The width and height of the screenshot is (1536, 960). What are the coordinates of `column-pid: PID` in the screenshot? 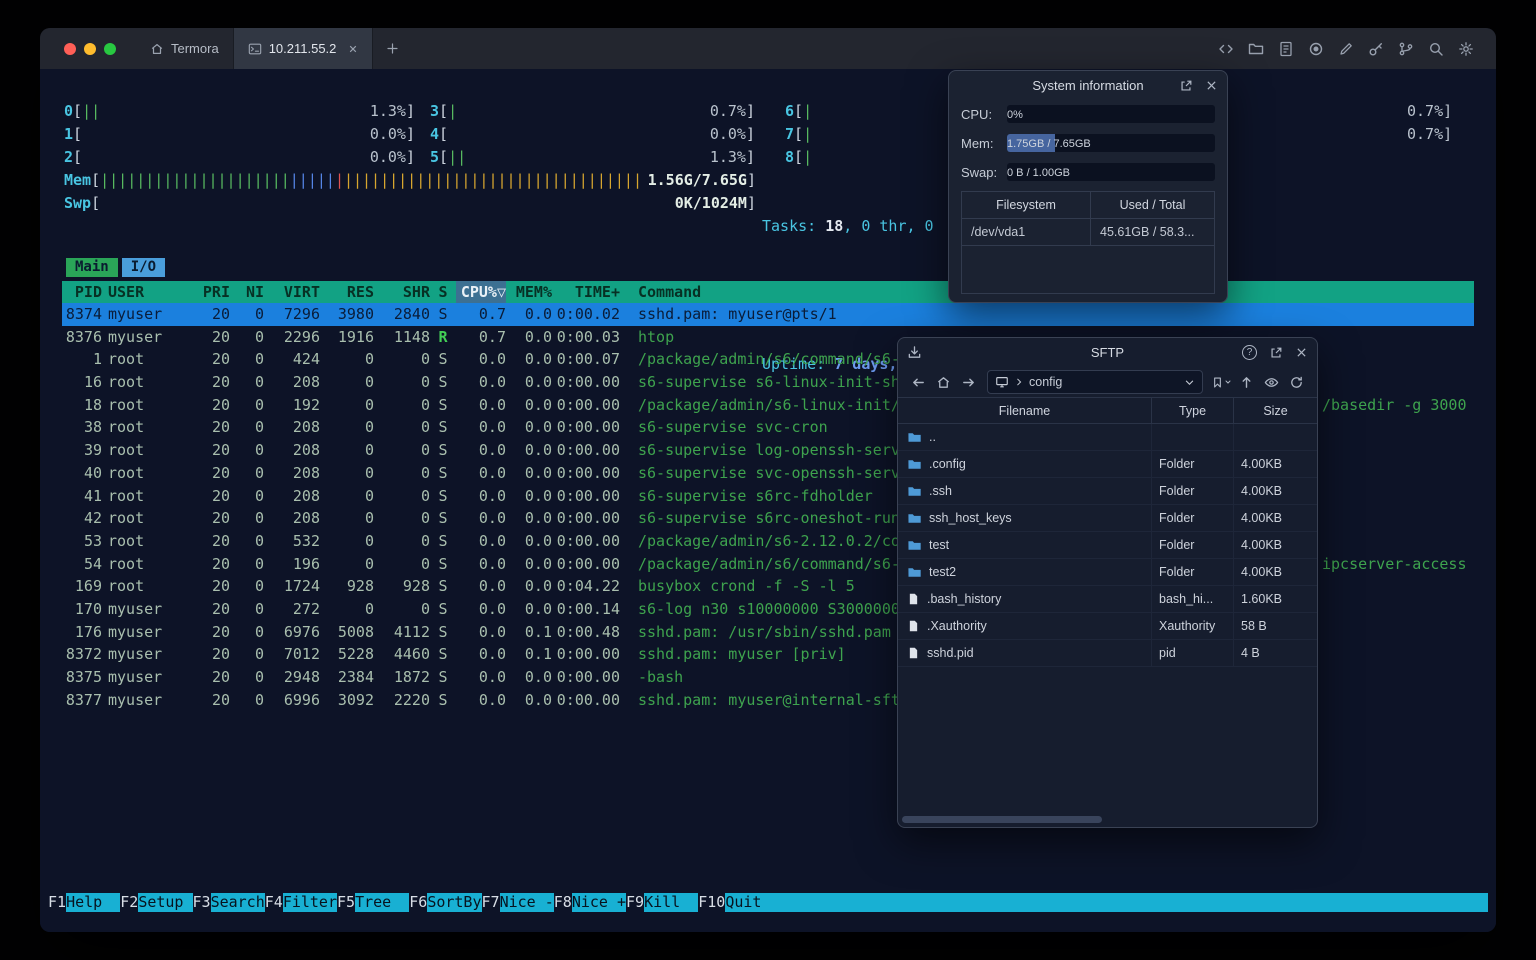 It's located at (82, 292).